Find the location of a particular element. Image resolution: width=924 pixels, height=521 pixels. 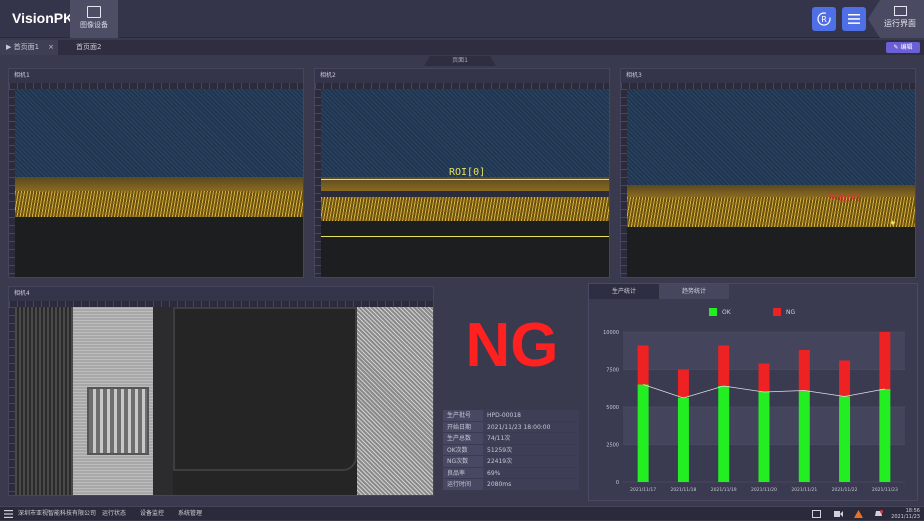

y-tick-label: 10000 is located at coordinates (611, 333).